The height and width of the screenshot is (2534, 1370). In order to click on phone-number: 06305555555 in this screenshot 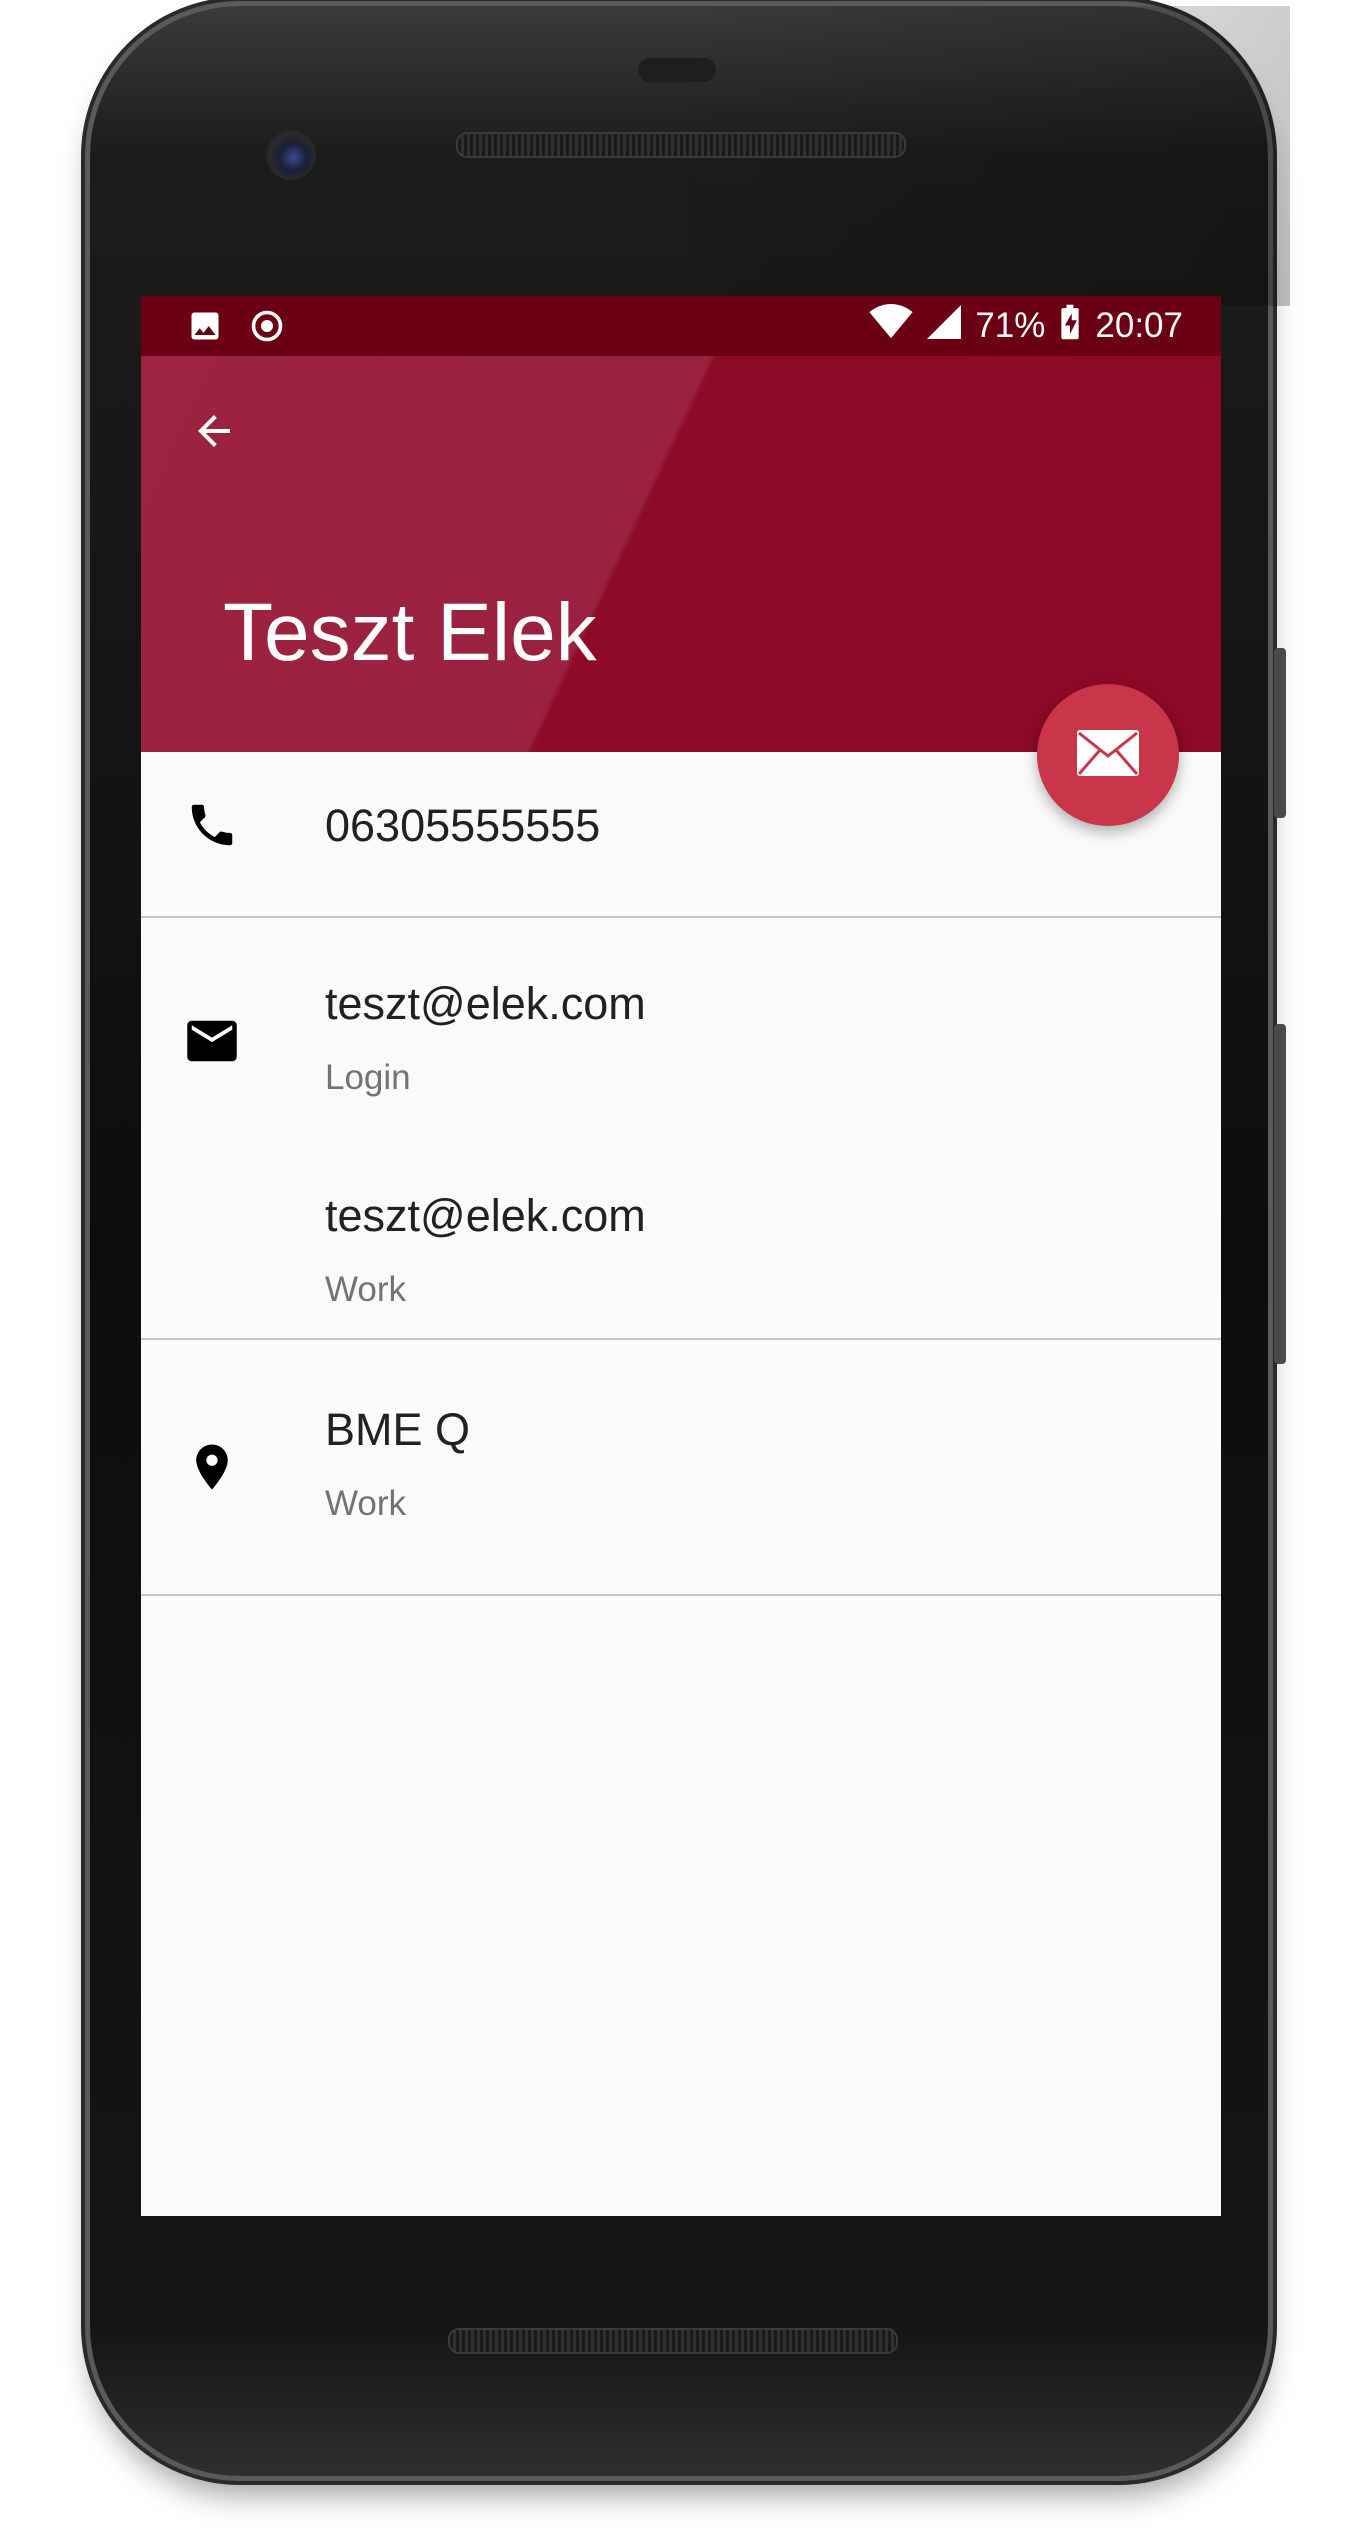, I will do `click(463, 825)`.